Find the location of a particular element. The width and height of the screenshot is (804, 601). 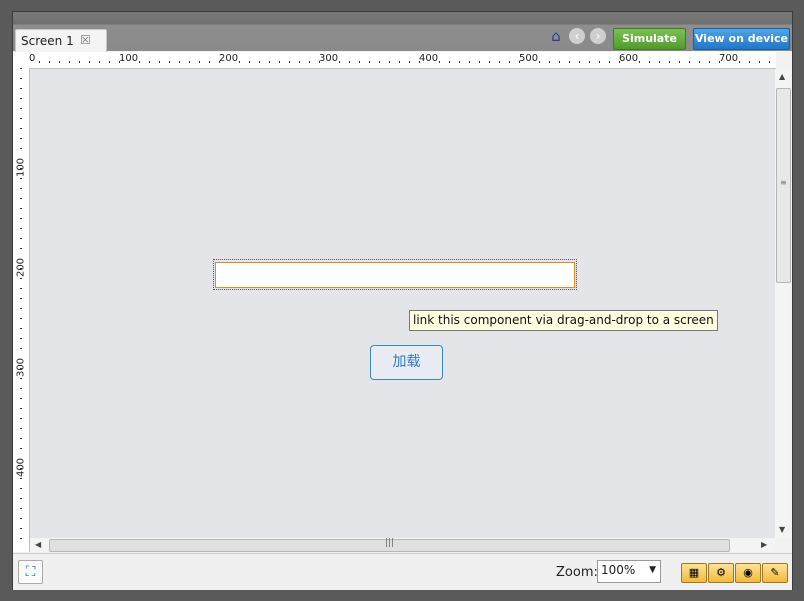

grip-icon: ||| is located at coordinates (390, 543).